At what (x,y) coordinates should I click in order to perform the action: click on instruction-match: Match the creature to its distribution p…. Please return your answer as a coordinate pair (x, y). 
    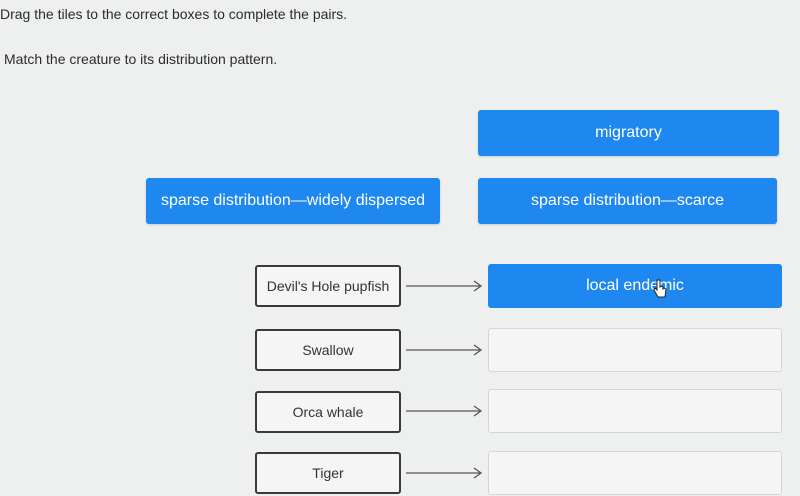
    Looking at the image, I should click on (141, 59).